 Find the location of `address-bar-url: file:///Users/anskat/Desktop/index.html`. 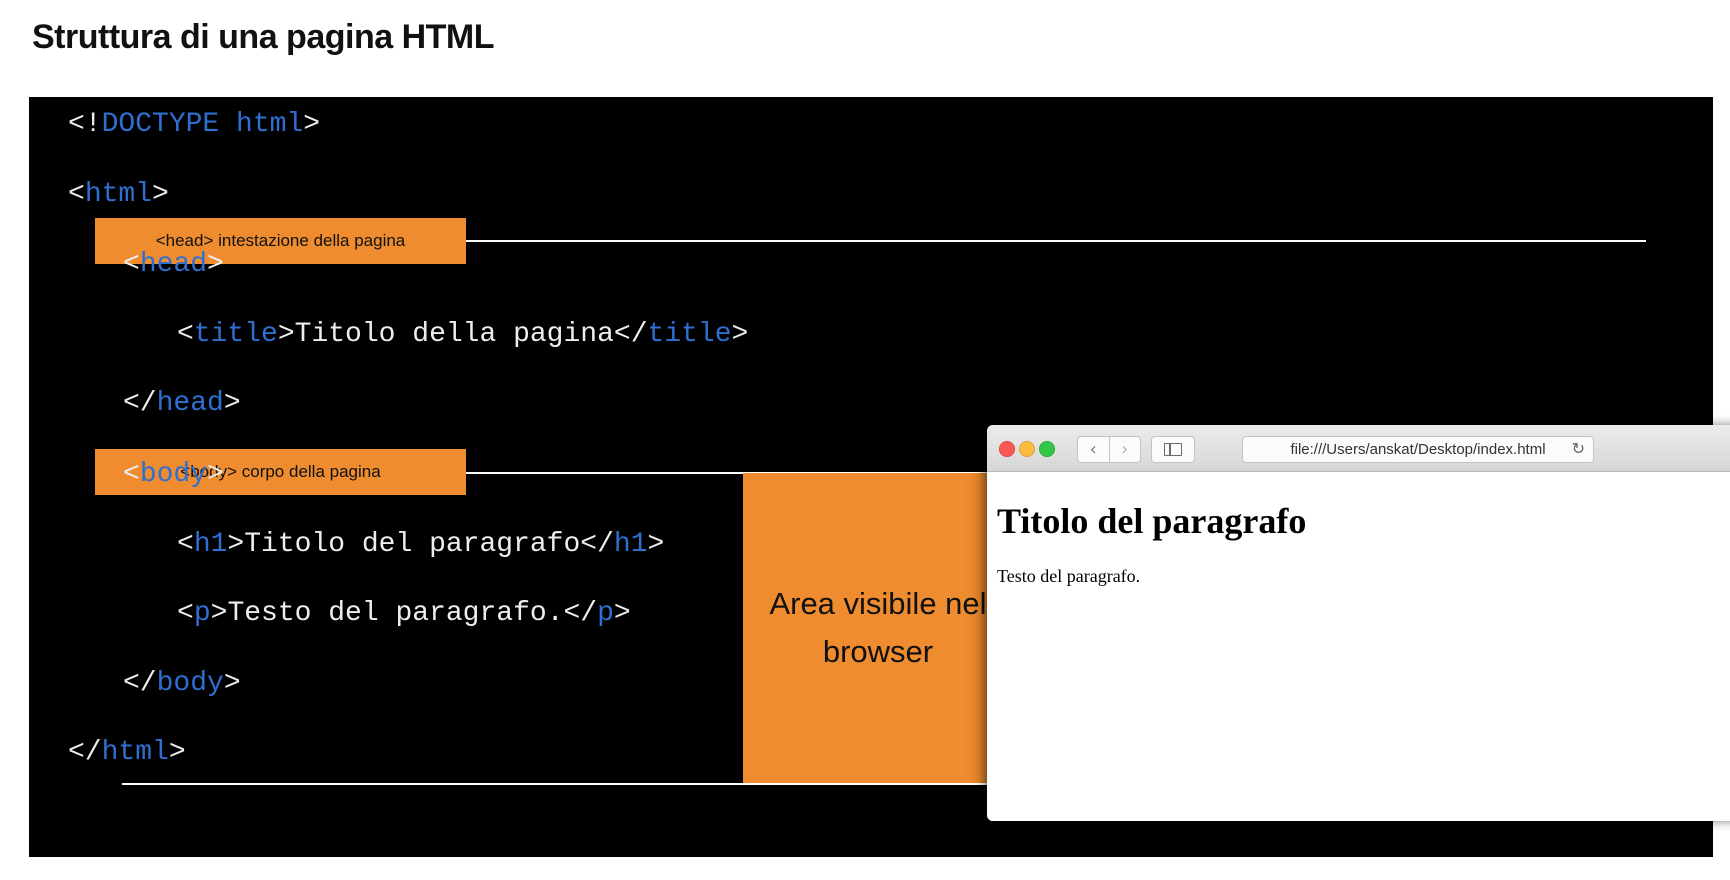

address-bar-url: file:///Users/anskat/Desktop/index.html is located at coordinates (1418, 449).